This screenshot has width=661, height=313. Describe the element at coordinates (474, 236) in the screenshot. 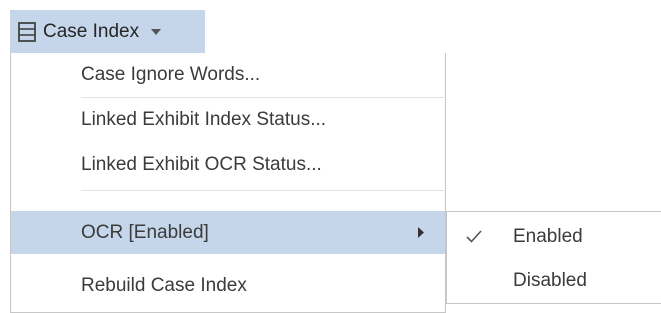

I see `check-icon` at that location.